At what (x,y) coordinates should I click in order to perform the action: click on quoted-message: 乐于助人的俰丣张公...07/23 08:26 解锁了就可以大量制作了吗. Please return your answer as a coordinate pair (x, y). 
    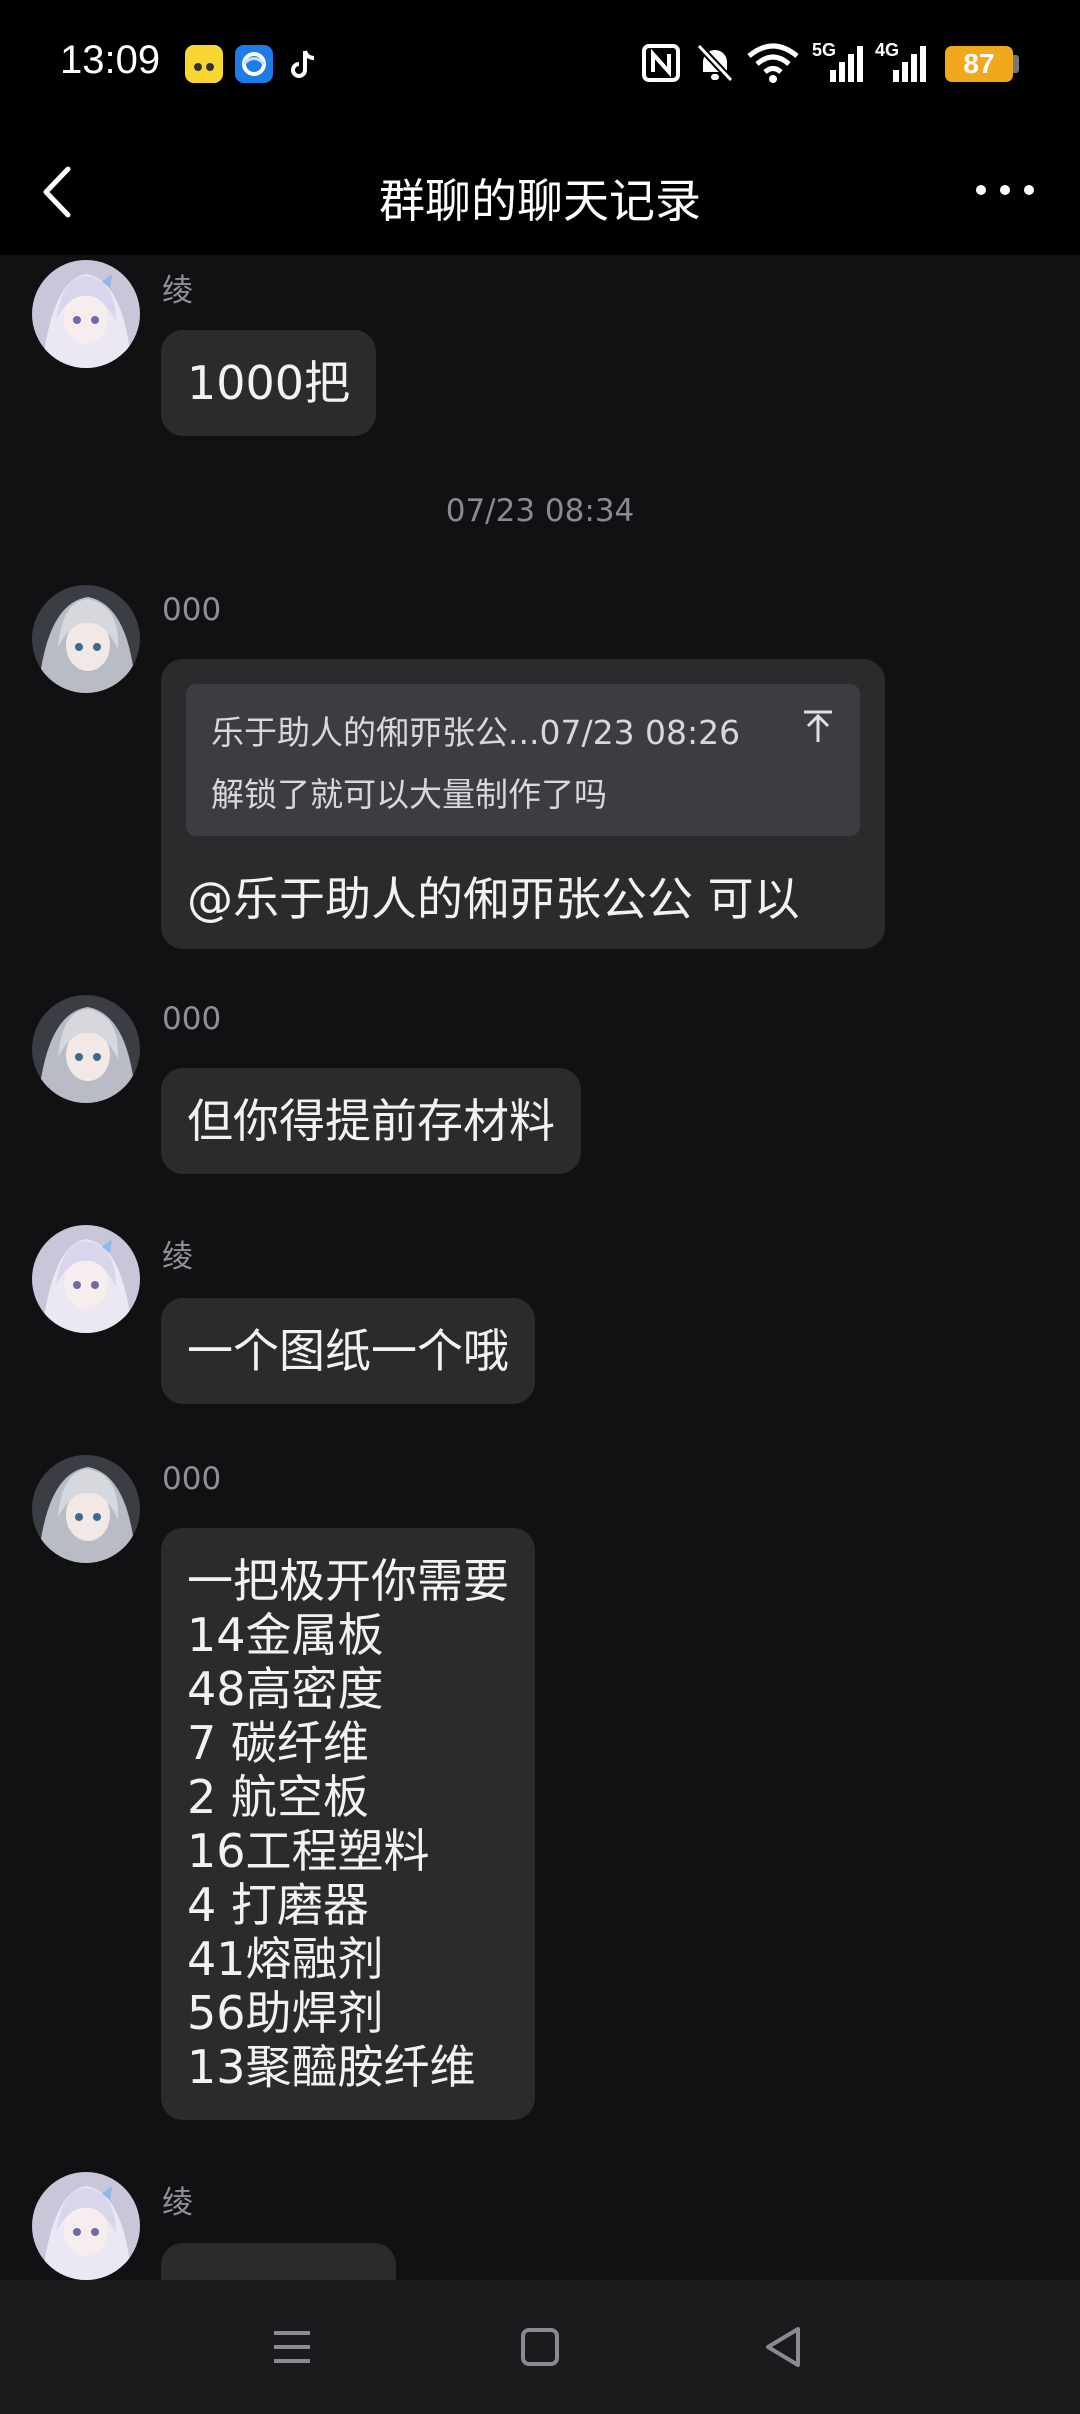
    Looking at the image, I should click on (523, 760).